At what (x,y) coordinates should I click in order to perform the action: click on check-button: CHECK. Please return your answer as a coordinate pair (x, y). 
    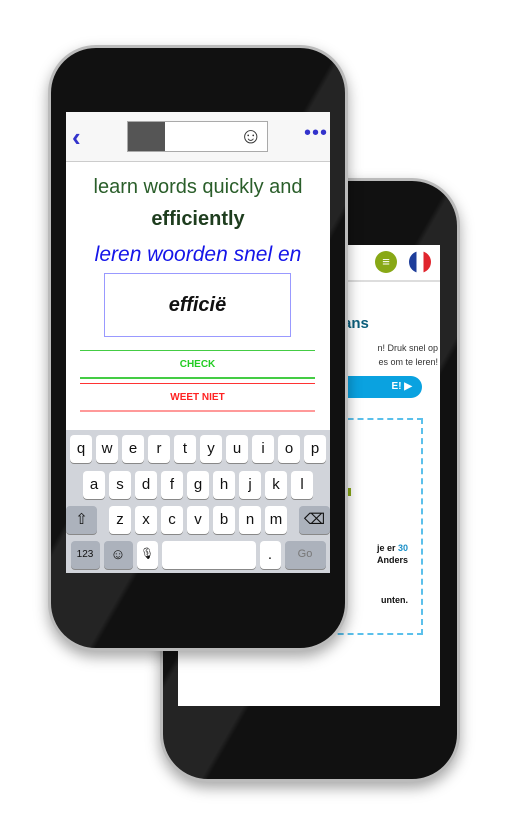
    Looking at the image, I should click on (197, 364).